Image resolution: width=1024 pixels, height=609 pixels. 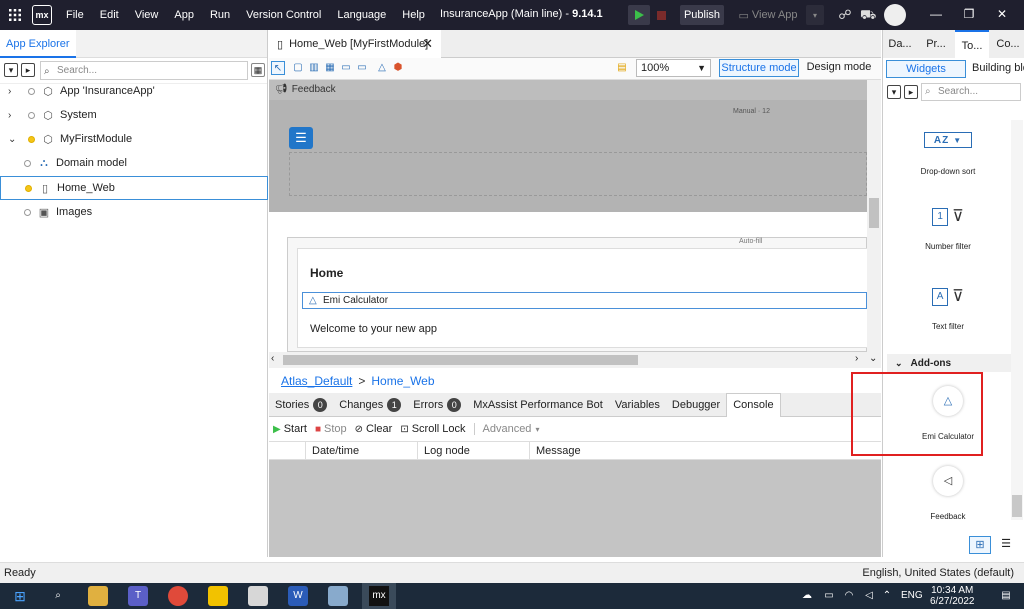 I want to click on tab-app-explorer: App Explorer, so click(x=38, y=44).